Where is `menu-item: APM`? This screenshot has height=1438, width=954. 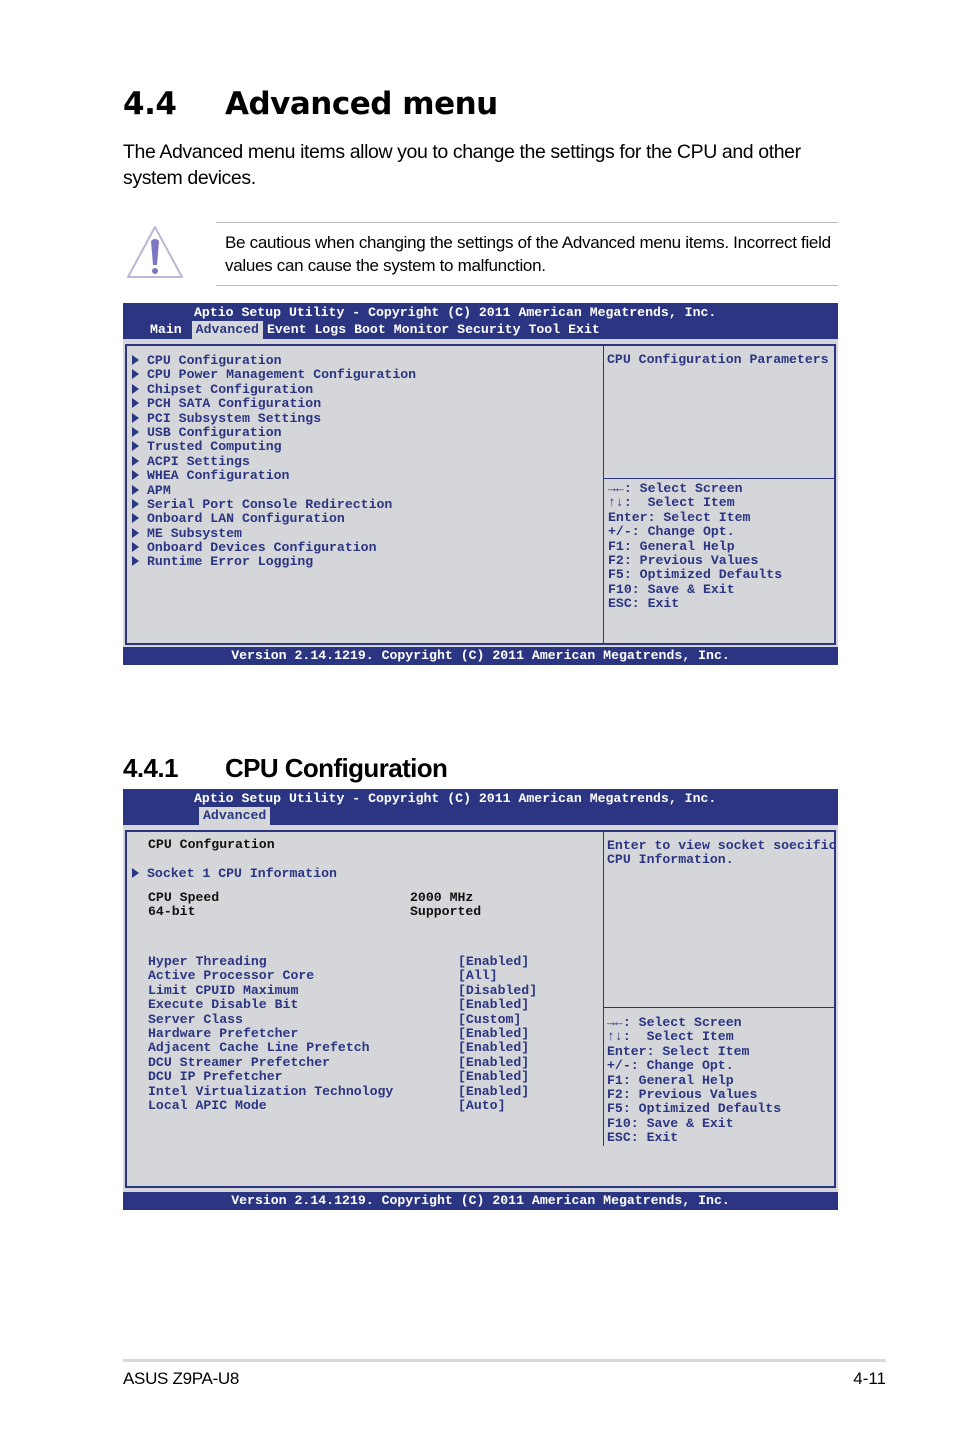 menu-item: APM is located at coordinates (274, 490).